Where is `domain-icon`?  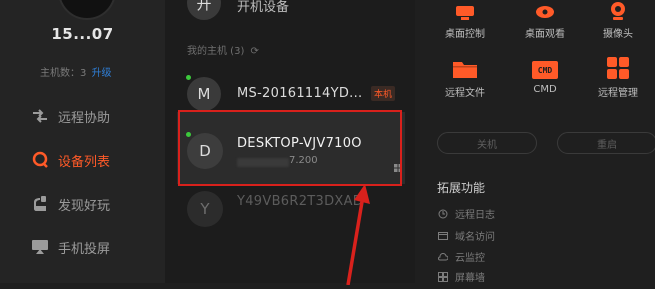 domain-icon is located at coordinates (442, 235).